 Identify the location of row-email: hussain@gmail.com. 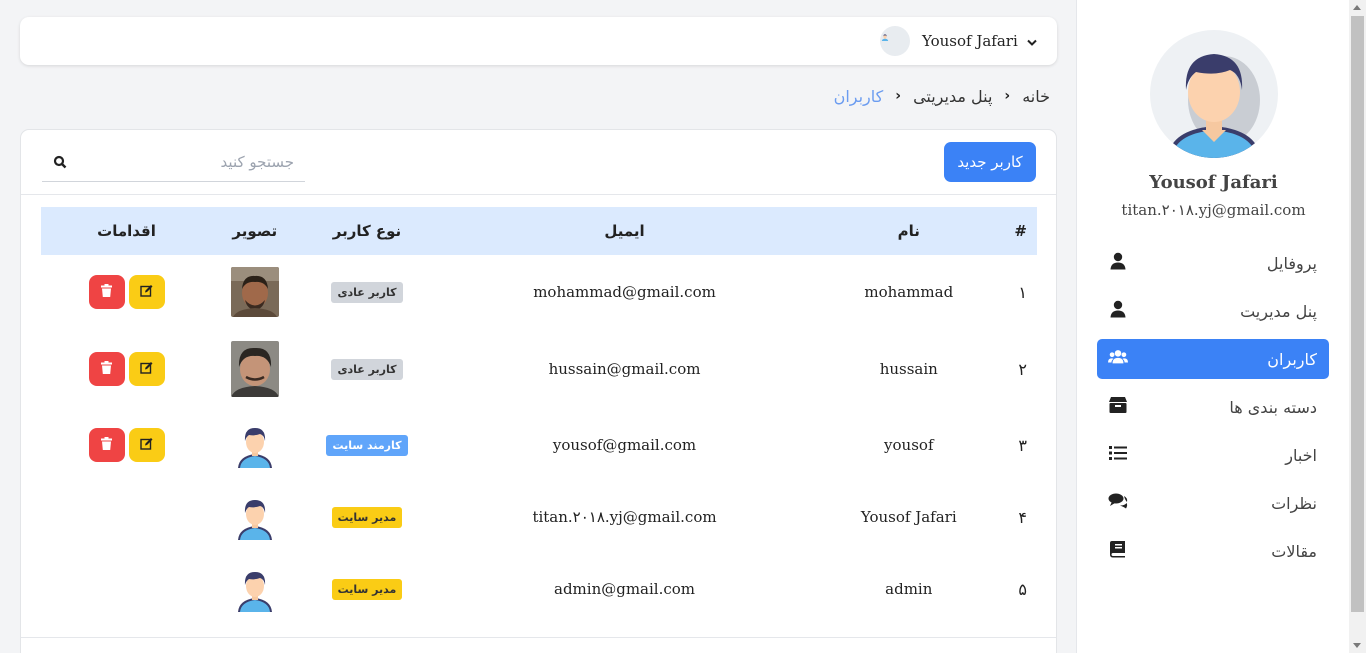
(624, 369).